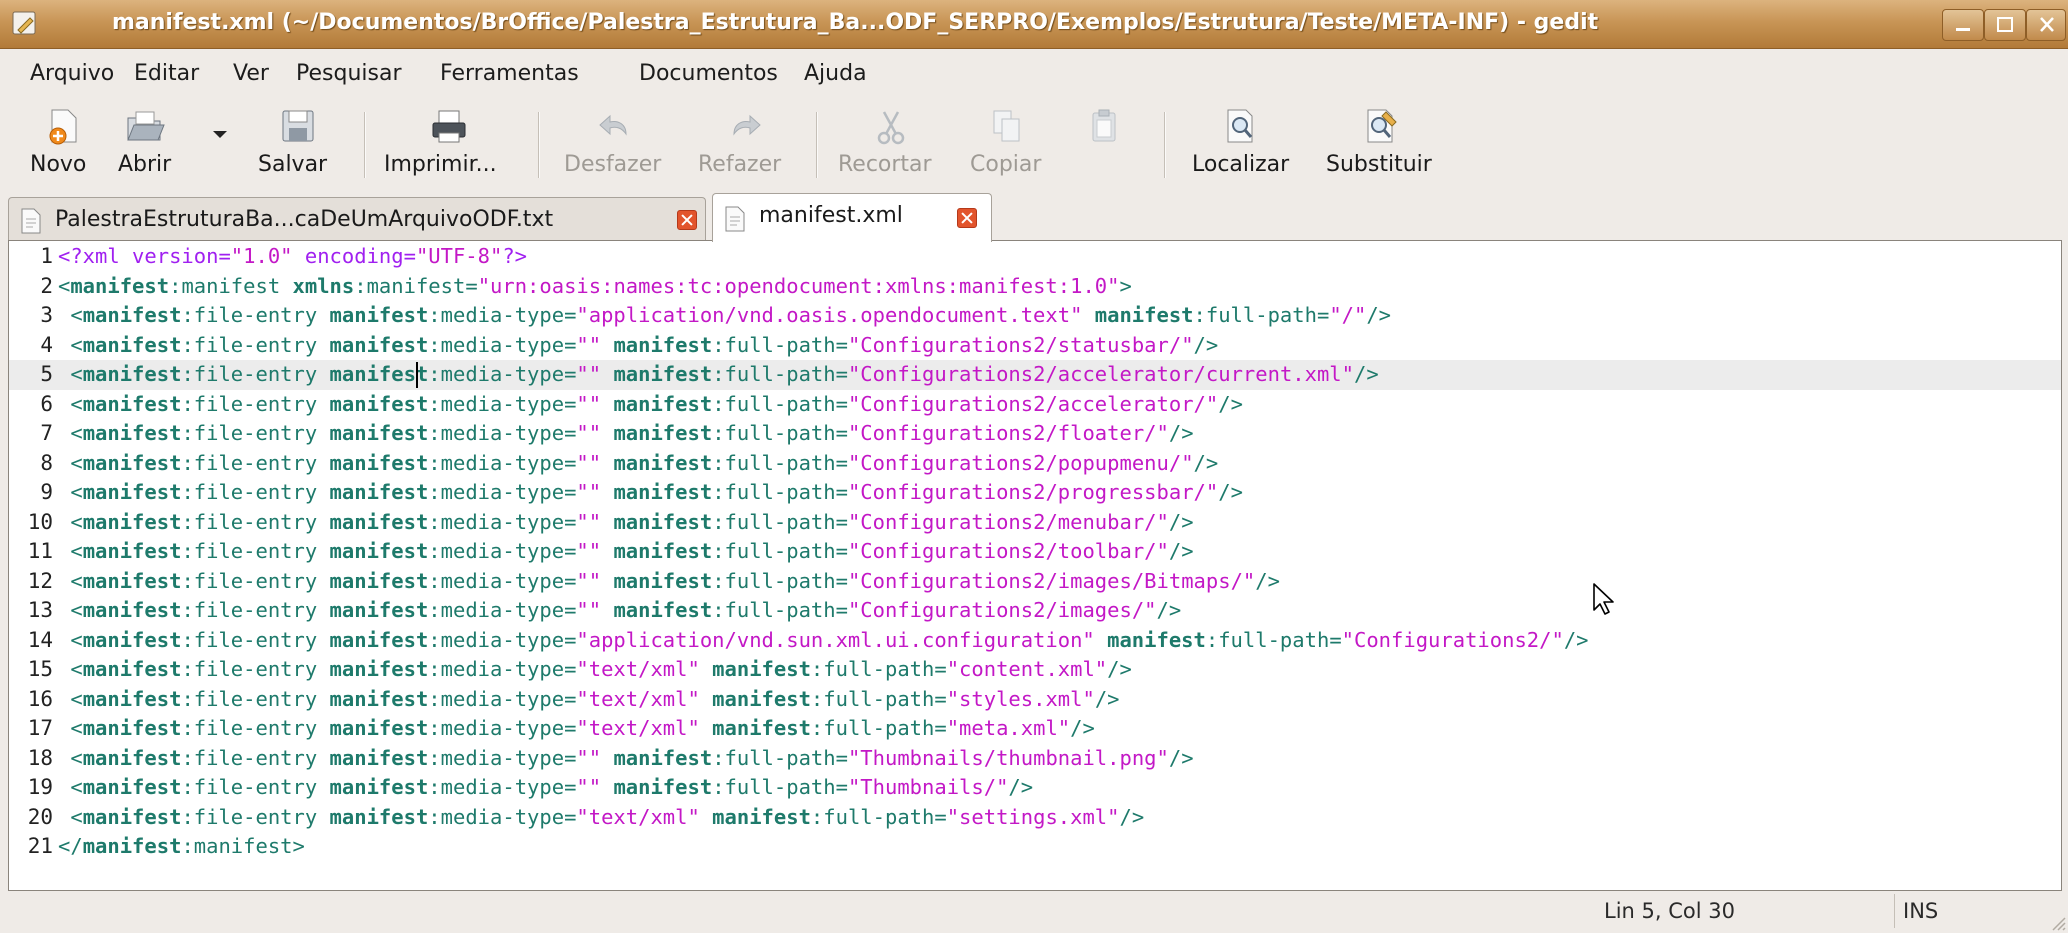 Image resolution: width=2068 pixels, height=933 pixels. What do you see at coordinates (1106, 146) in the screenshot?
I see `paste-button` at bounding box center [1106, 146].